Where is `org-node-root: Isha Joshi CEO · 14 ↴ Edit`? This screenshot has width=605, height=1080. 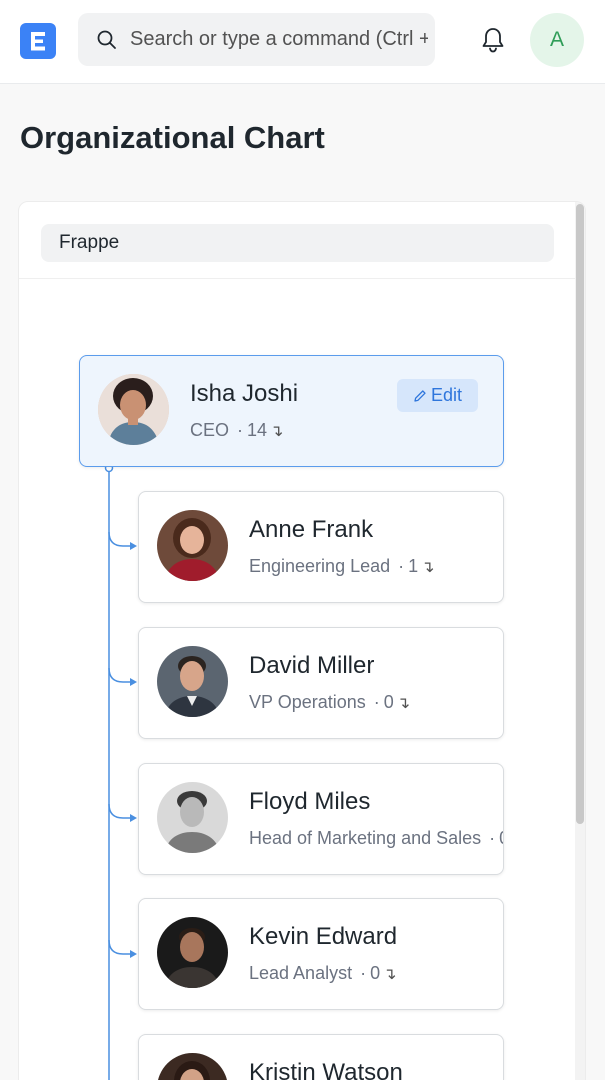 org-node-root: Isha Joshi CEO · 14 ↴ Edit is located at coordinates (291, 411).